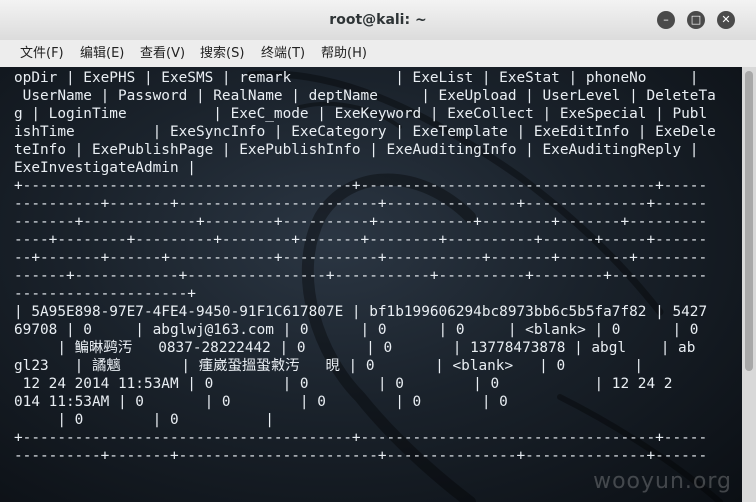 Image resolution: width=756 pixels, height=502 pixels. What do you see at coordinates (749, 221) in the screenshot?
I see `scrollbar-thumb` at bounding box center [749, 221].